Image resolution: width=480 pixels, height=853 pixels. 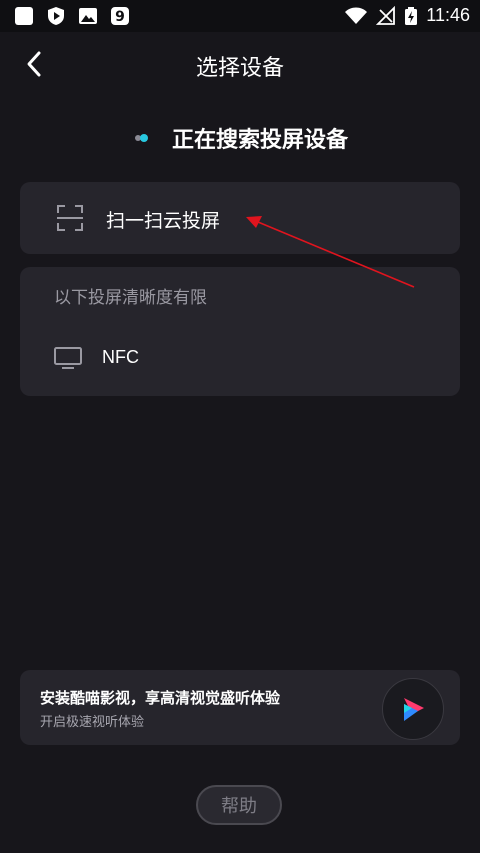 I want to click on app-logo-button, so click(x=413, y=709).